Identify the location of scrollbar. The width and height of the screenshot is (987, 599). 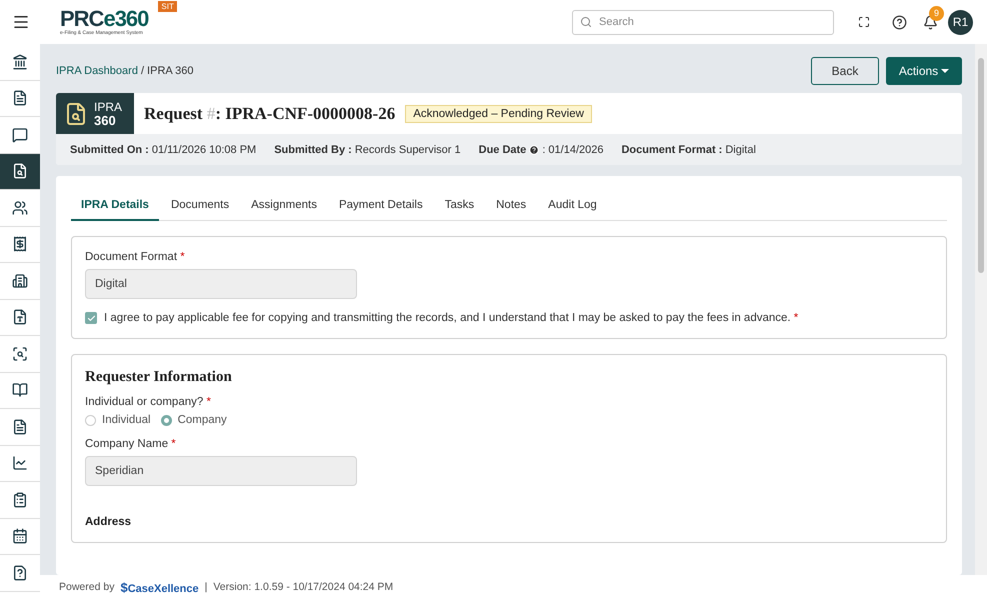
(981, 309).